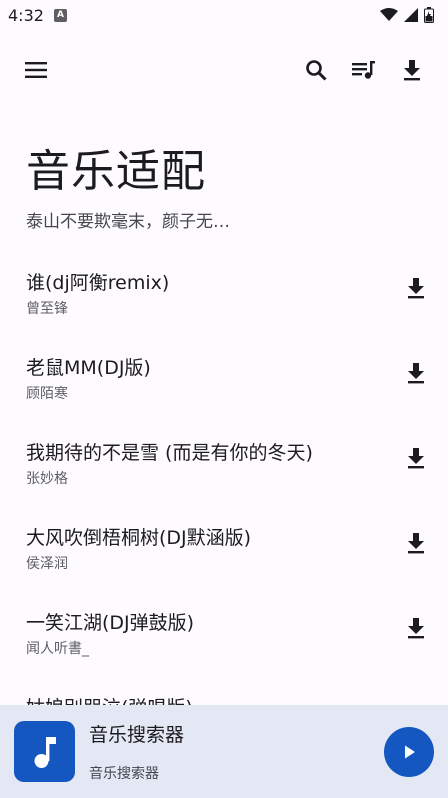 This screenshot has height=798, width=448. Describe the element at coordinates (88, 368) in the screenshot. I see `song-title: 老鼠MM(DJ版)` at that location.